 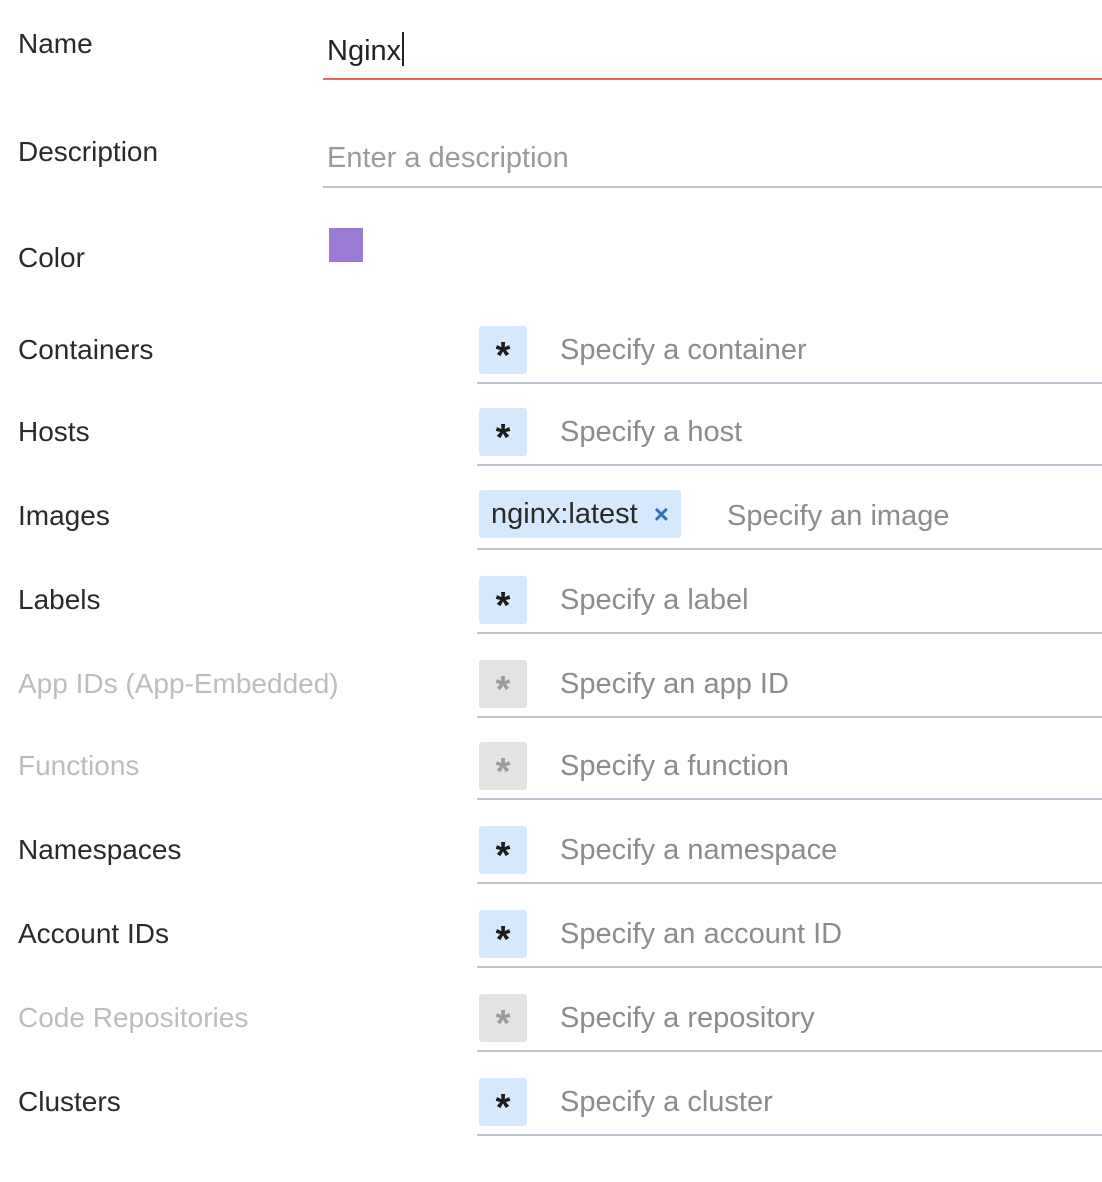 What do you see at coordinates (88, 151) in the screenshot?
I see `description-label: Description` at bounding box center [88, 151].